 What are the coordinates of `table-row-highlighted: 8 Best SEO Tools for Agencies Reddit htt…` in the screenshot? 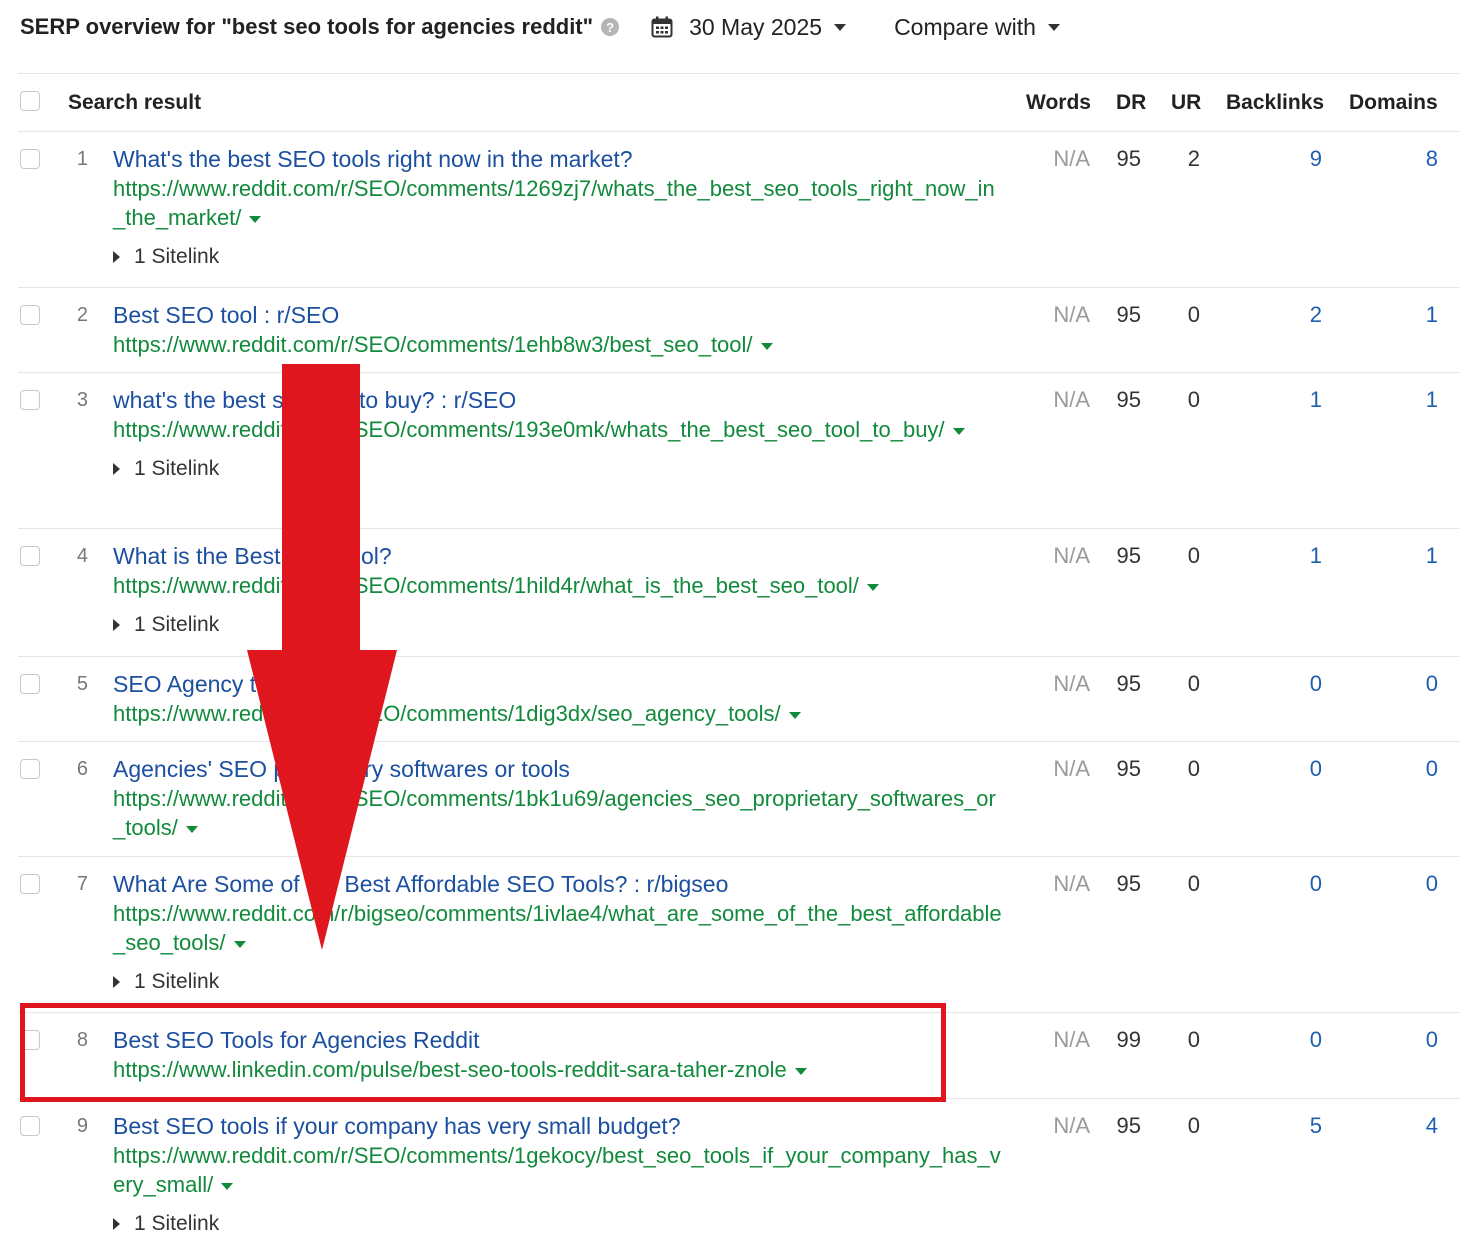 It's located at (739, 1055).